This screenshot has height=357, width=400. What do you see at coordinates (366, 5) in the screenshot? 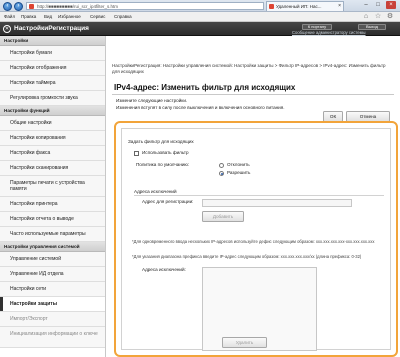
I see `minimize-icon: –` at bounding box center [366, 5].